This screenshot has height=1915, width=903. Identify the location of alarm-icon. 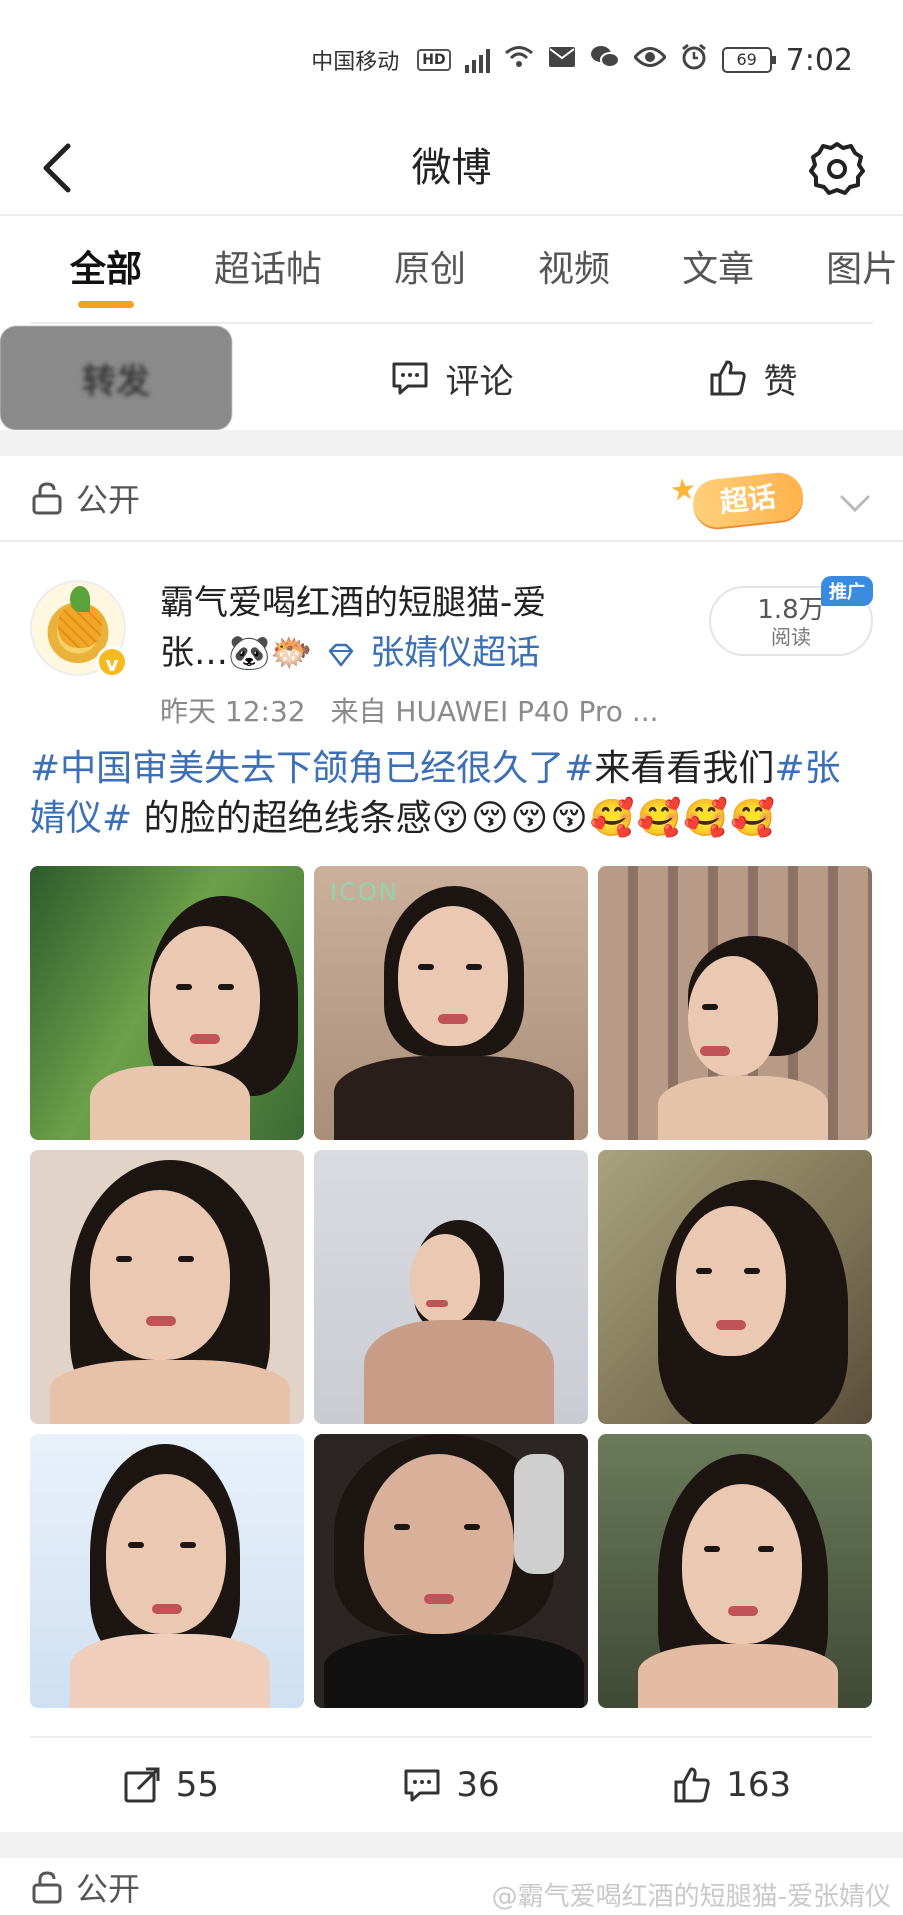
(694, 60).